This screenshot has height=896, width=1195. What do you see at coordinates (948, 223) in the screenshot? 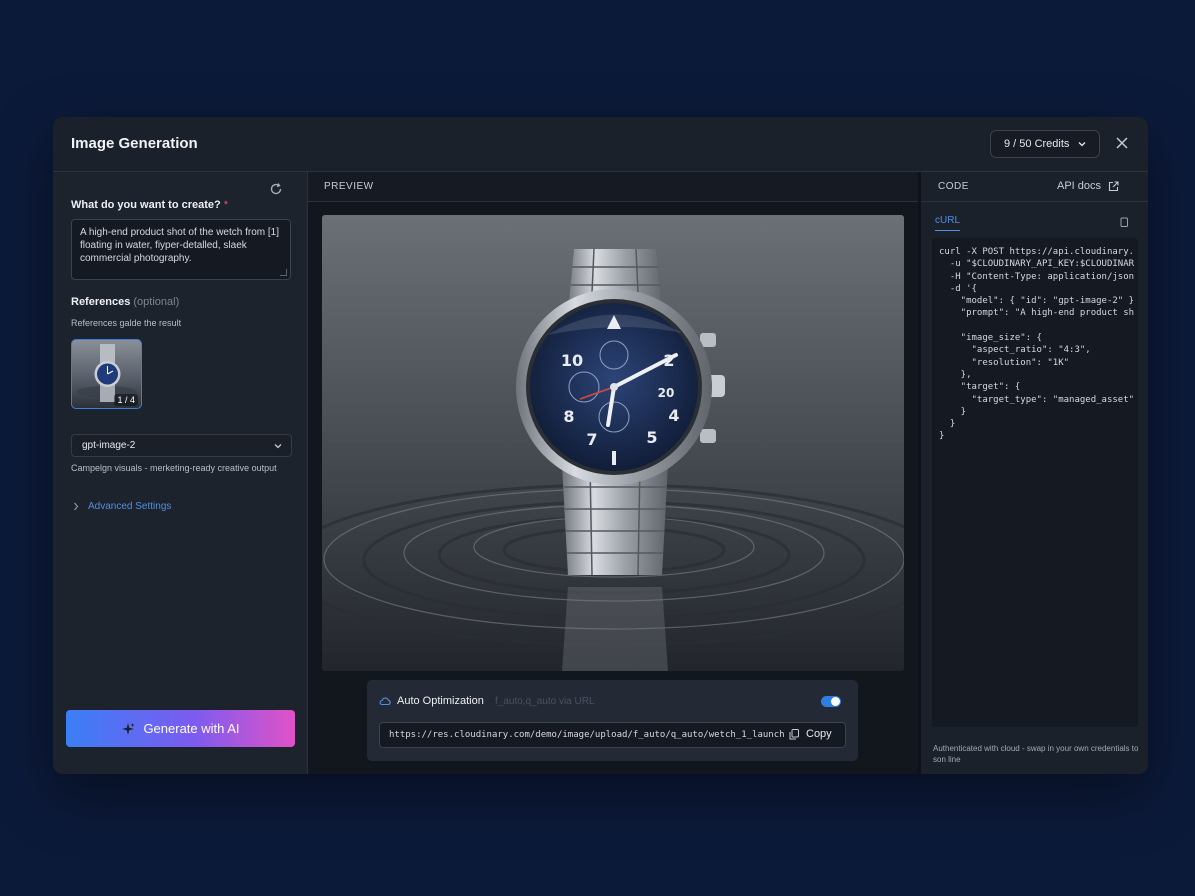
I see `tab-curl: cURL` at bounding box center [948, 223].